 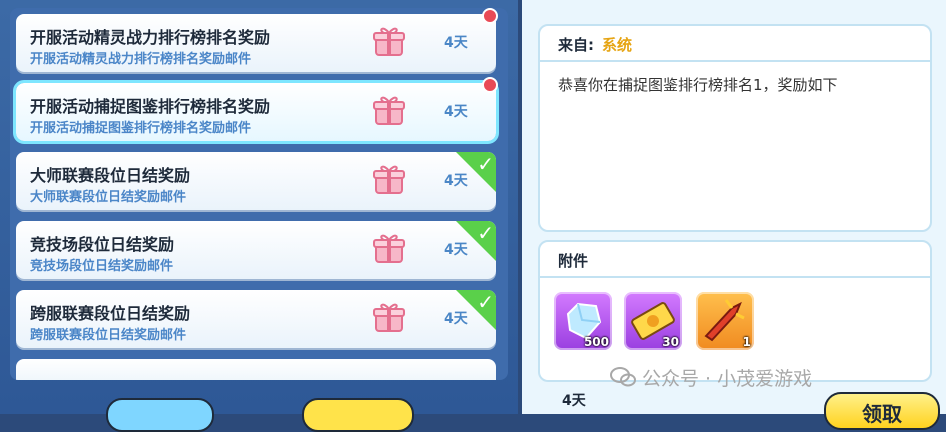 I want to click on wechat-icon, so click(x=623, y=377).